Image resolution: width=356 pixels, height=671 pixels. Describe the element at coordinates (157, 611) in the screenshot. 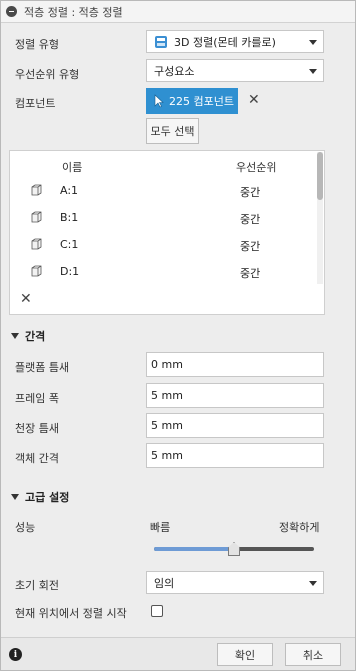

I see `start-from-current-checkbox` at that location.